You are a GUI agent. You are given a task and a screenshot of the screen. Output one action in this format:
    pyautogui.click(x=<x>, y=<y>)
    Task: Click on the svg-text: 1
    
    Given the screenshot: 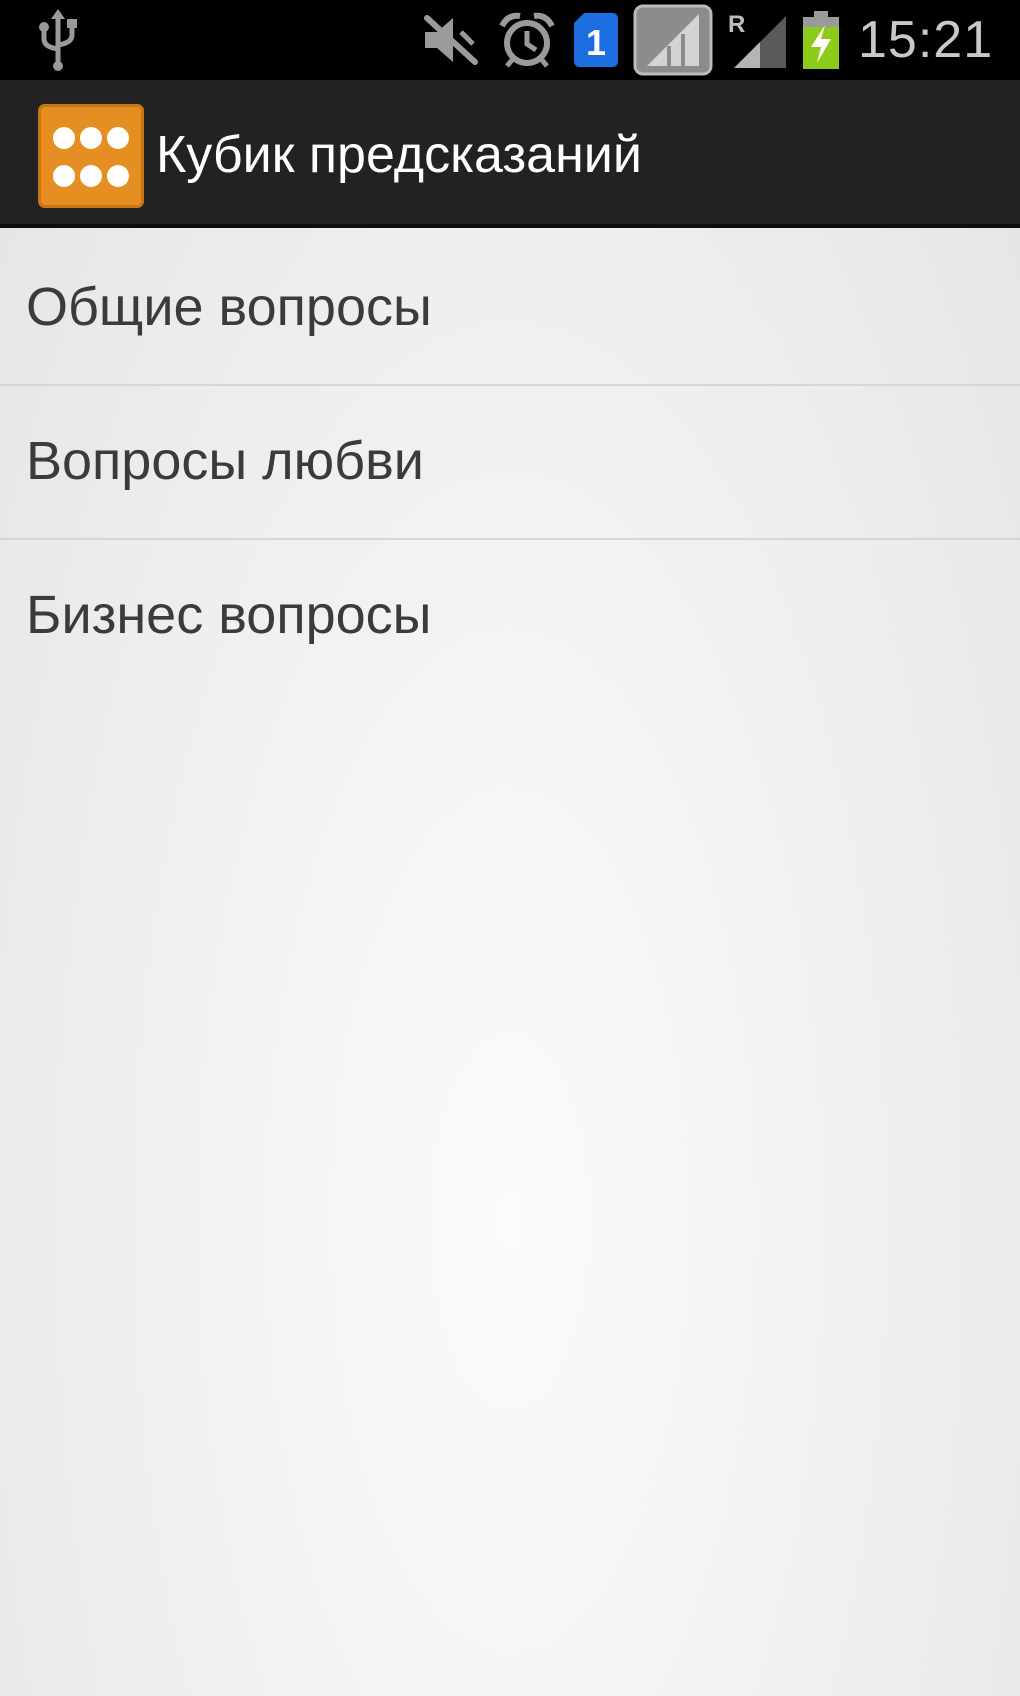 What is the action you would take?
    pyautogui.click(x=596, y=42)
    